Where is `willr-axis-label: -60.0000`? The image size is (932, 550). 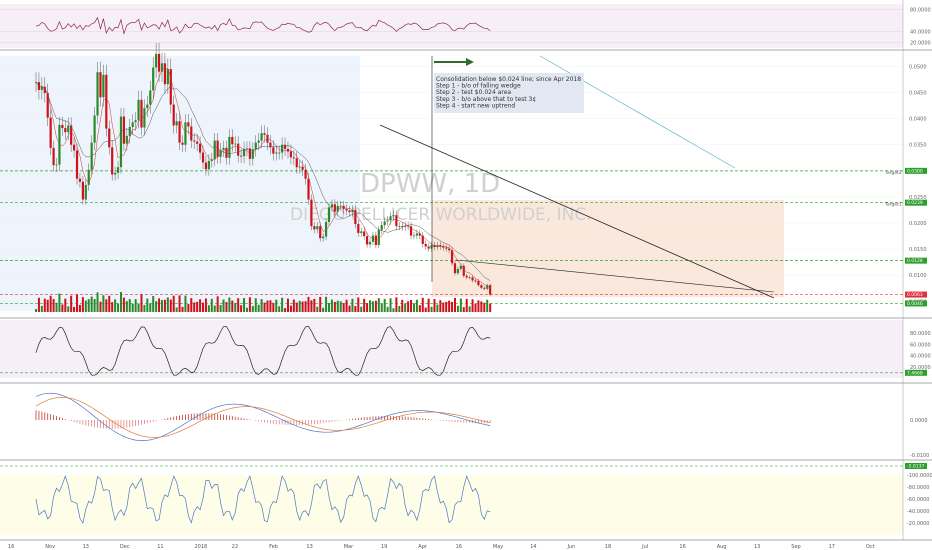 willr-axis-label: -60.0000 is located at coordinates (918, 500).